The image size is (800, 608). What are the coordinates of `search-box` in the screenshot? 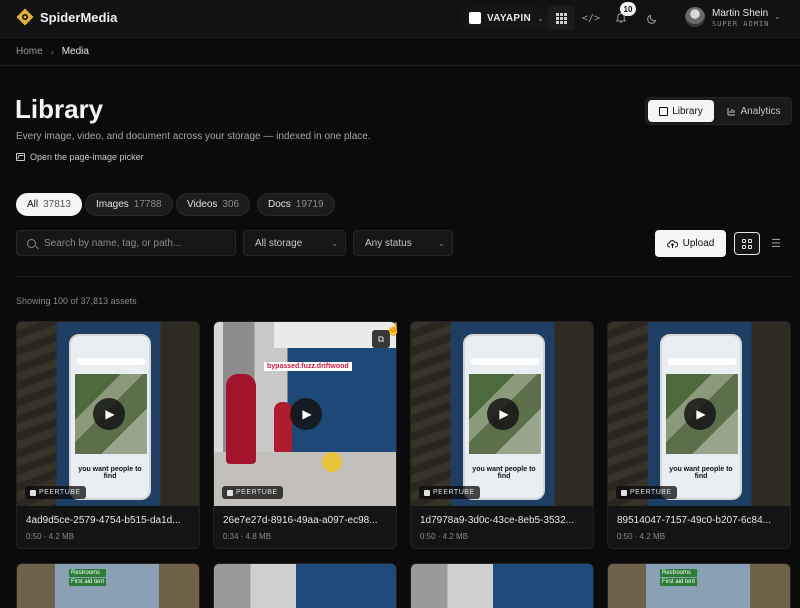 It's located at (126, 243).